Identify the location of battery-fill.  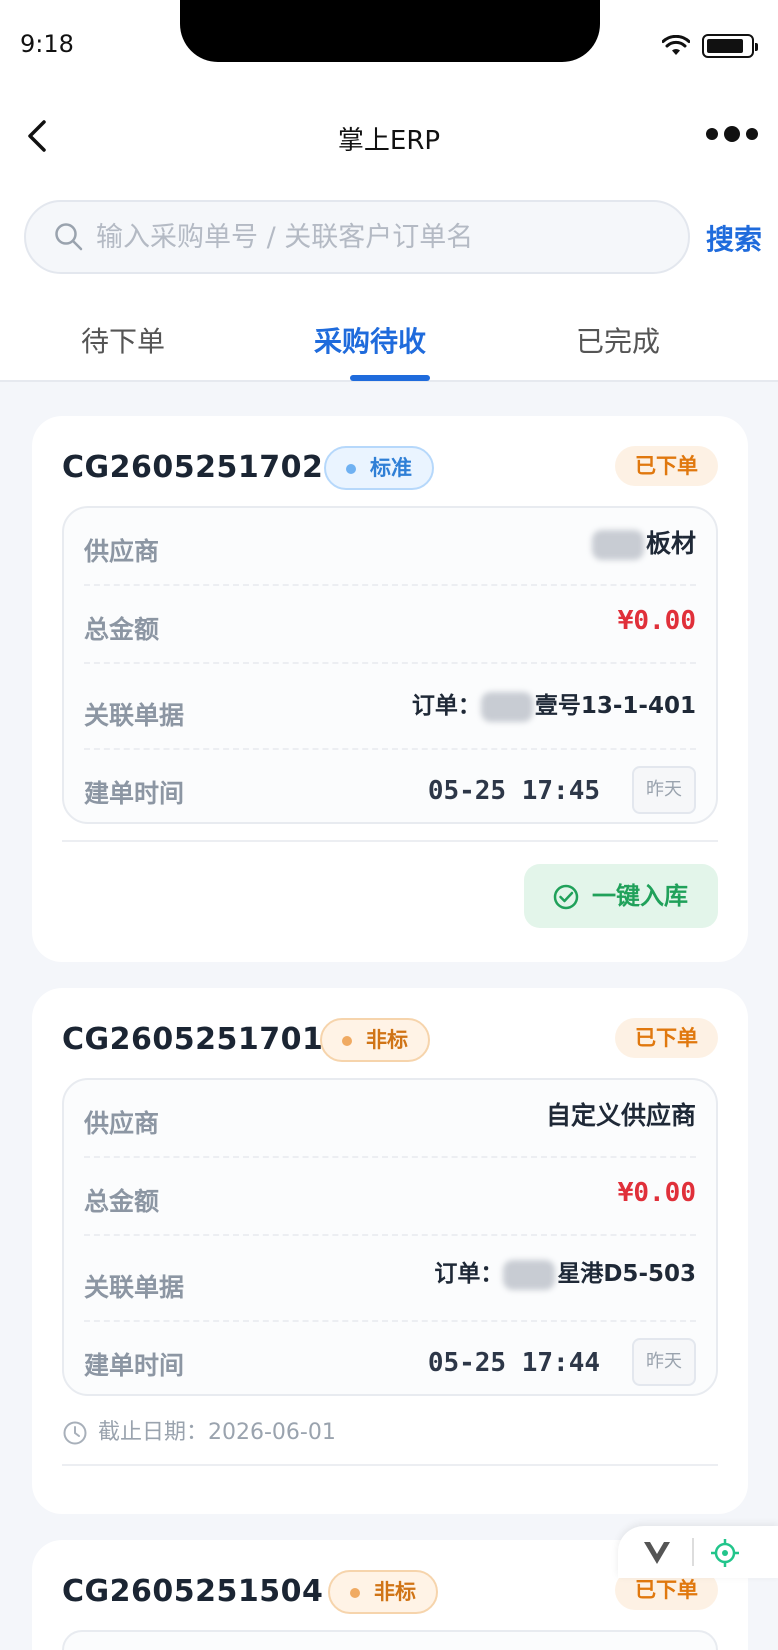
(725, 46).